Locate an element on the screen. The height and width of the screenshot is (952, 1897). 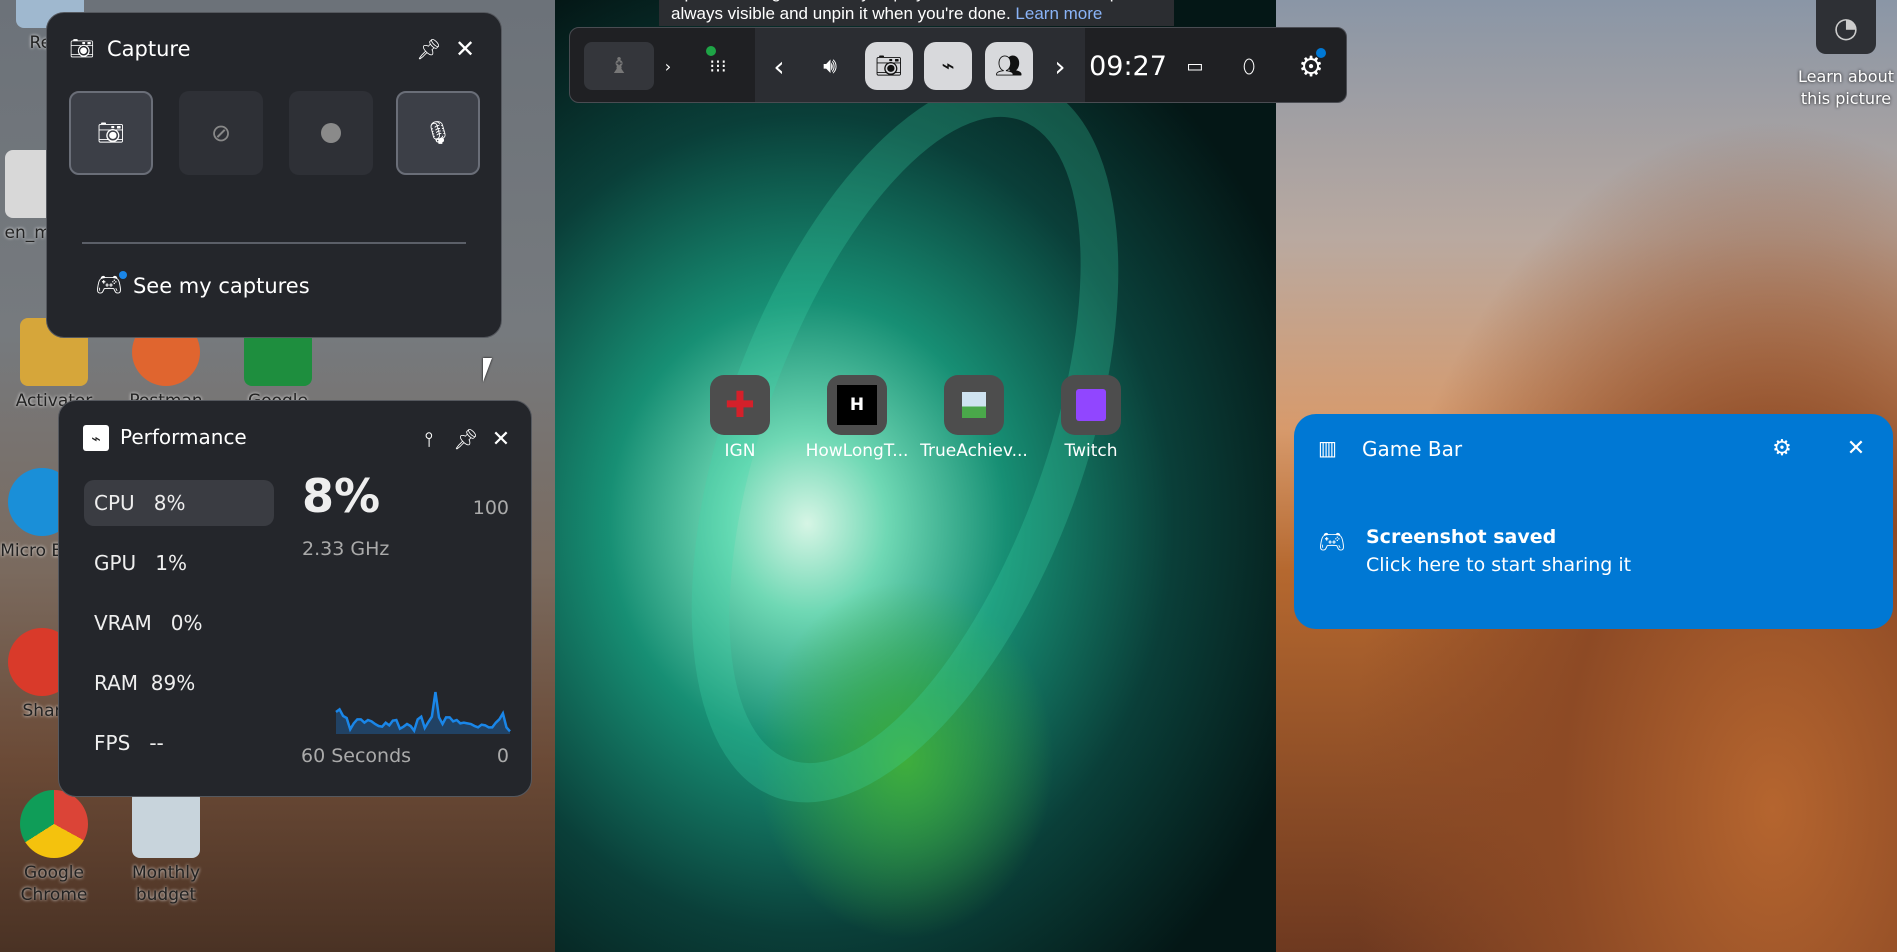
mic-toggle-button: 🎙︎ is located at coordinates (438, 133).